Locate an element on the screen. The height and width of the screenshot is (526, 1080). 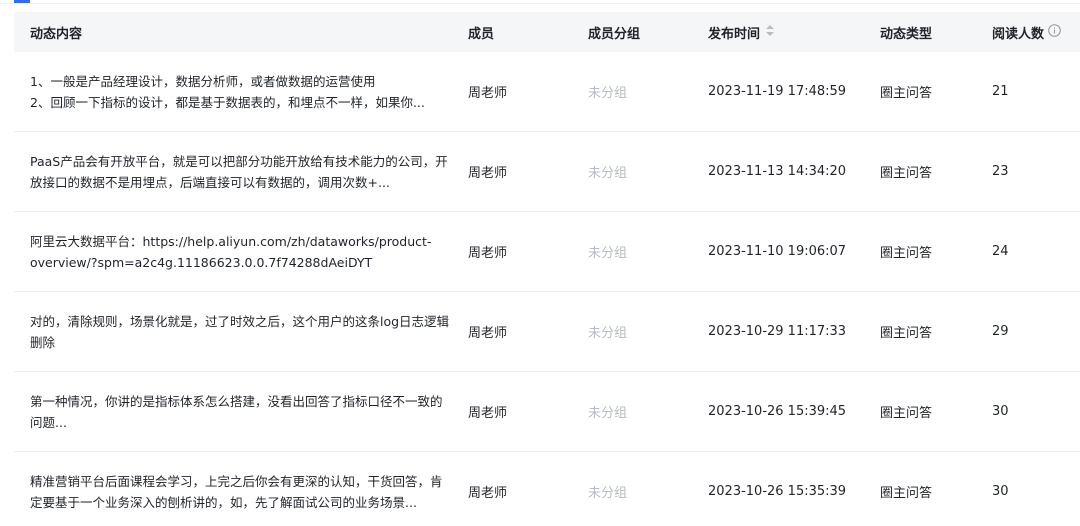
header-content: 动态内容 is located at coordinates (56, 34).